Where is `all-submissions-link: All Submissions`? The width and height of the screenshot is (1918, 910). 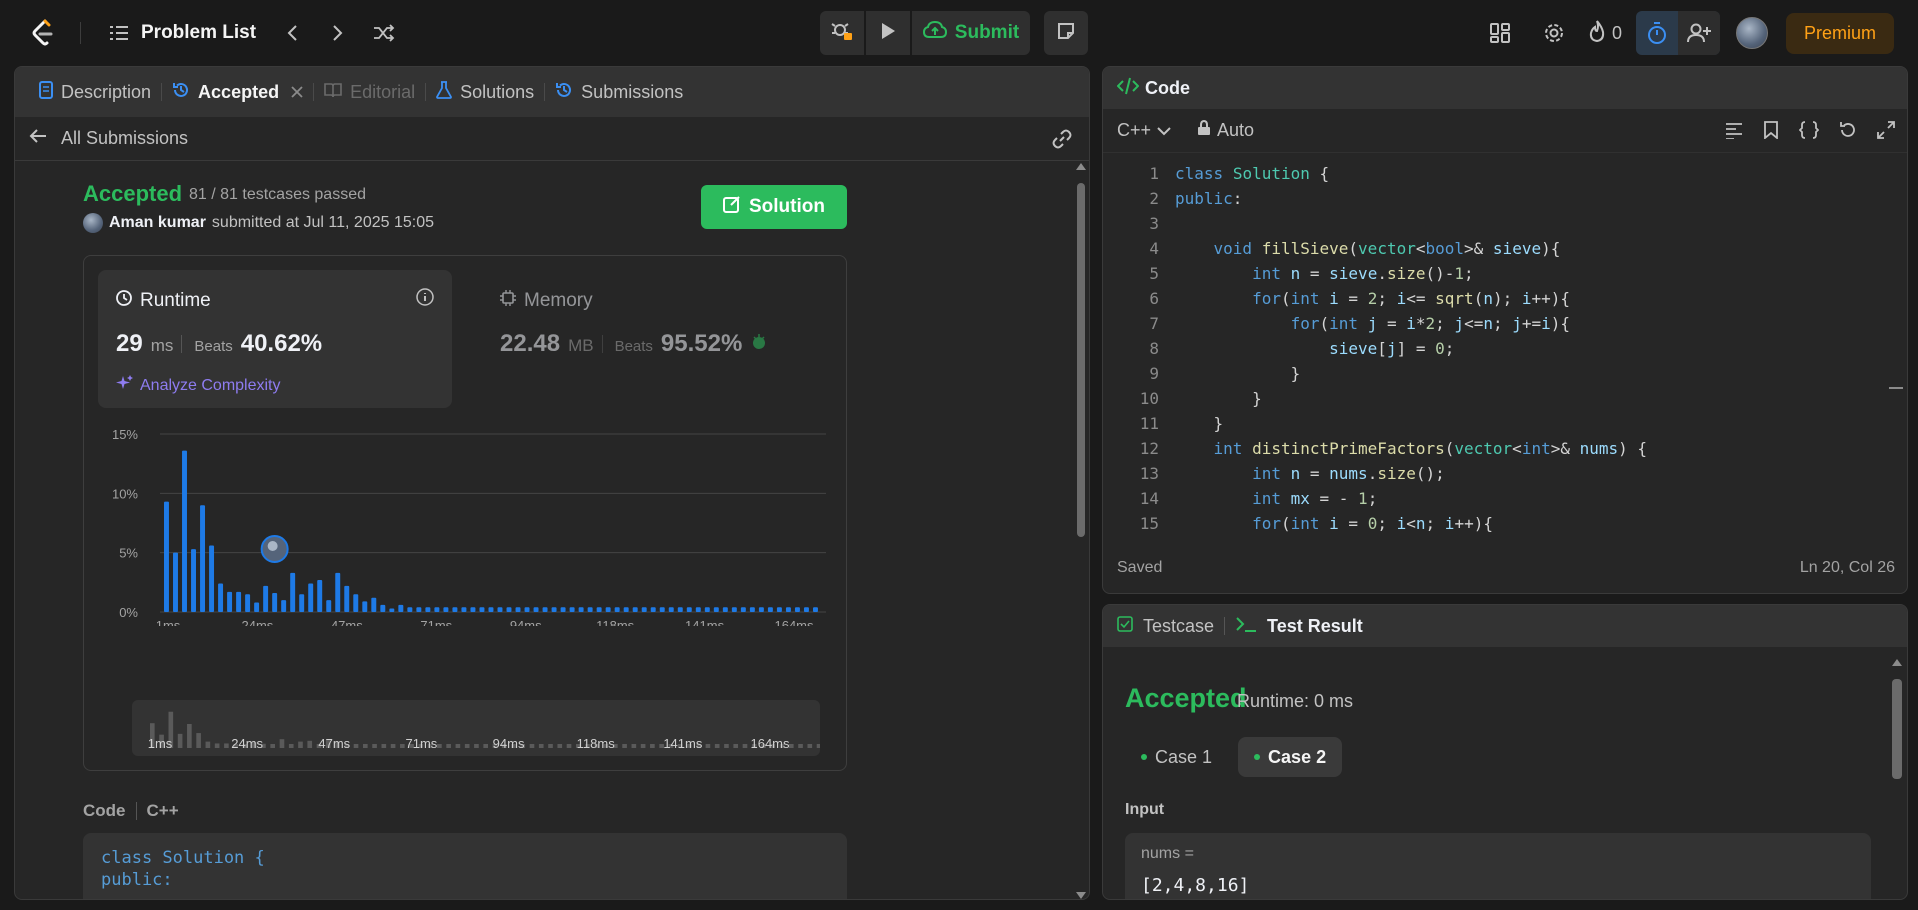
all-submissions-link: All Submissions is located at coordinates (124, 138).